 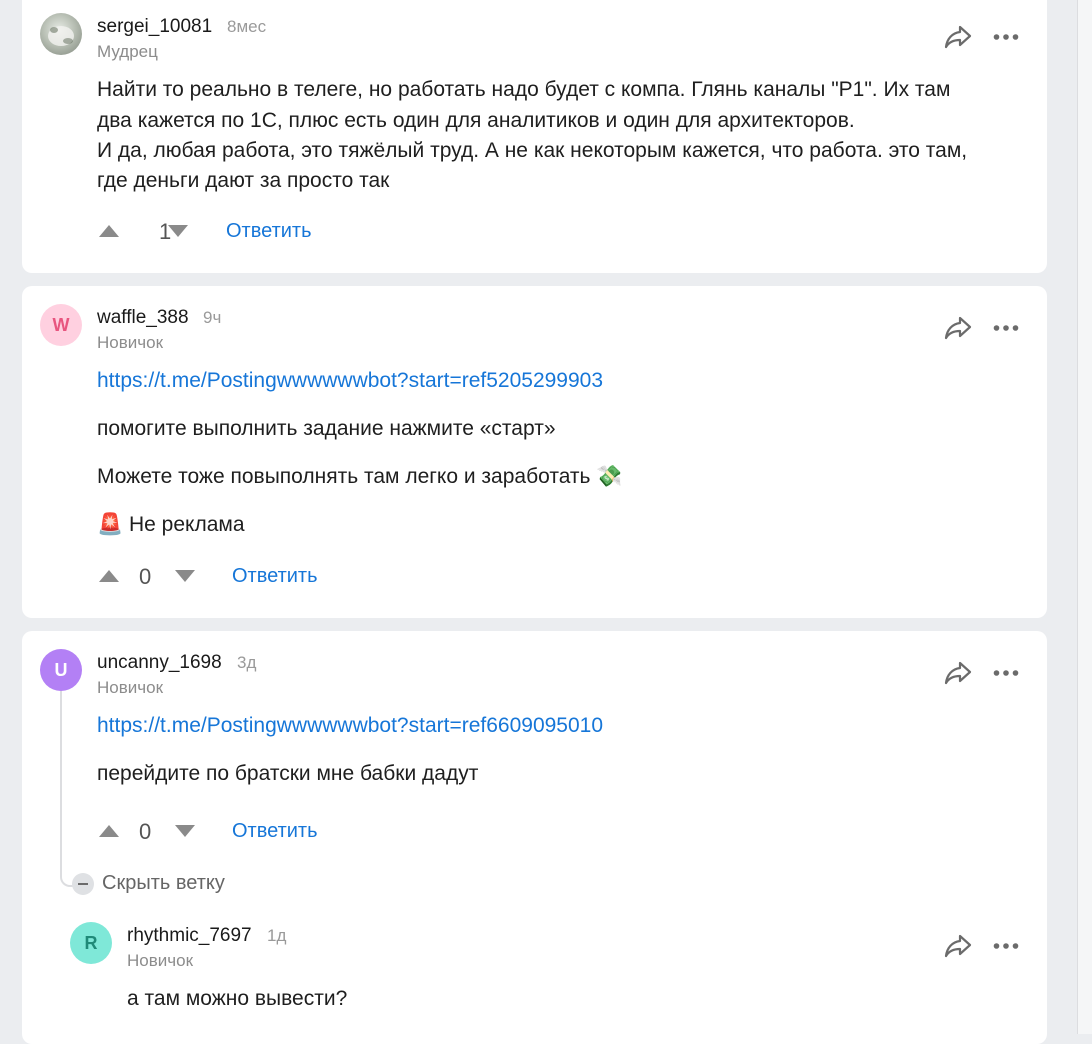 I want to click on user-rank: Мудрец, so click(x=127, y=51).